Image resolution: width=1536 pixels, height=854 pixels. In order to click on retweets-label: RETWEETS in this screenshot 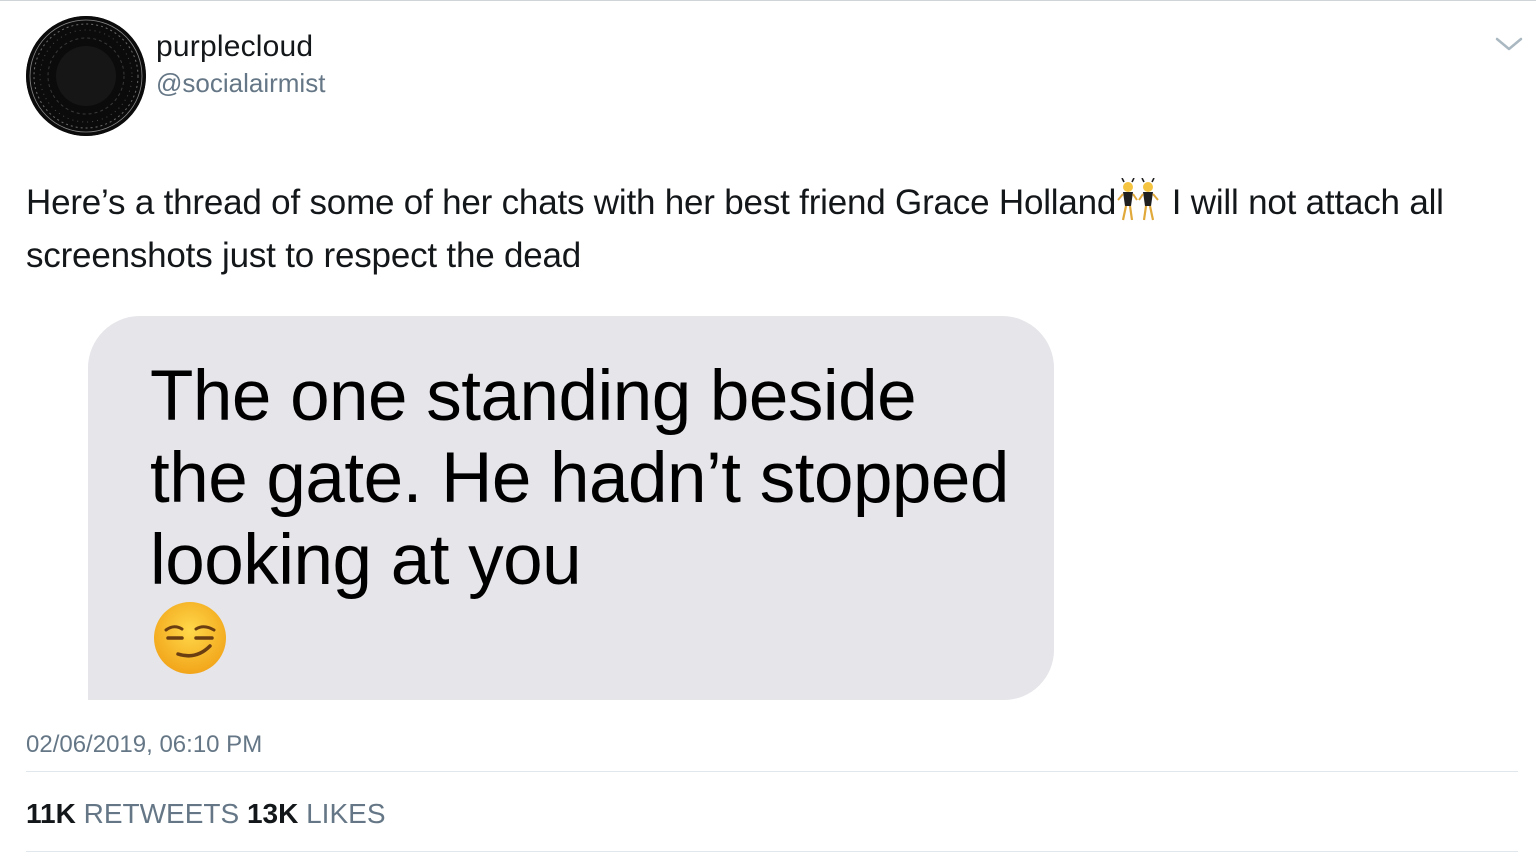, I will do `click(162, 813)`.